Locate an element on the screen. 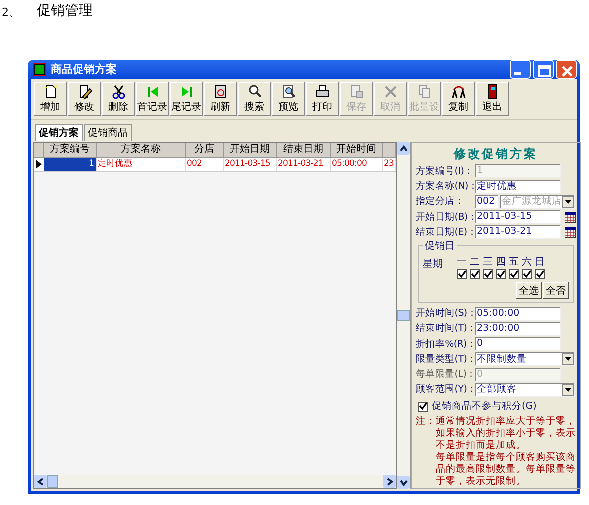 This screenshot has height=505, width=589. floppy-page-icon is located at coordinates (356, 92).